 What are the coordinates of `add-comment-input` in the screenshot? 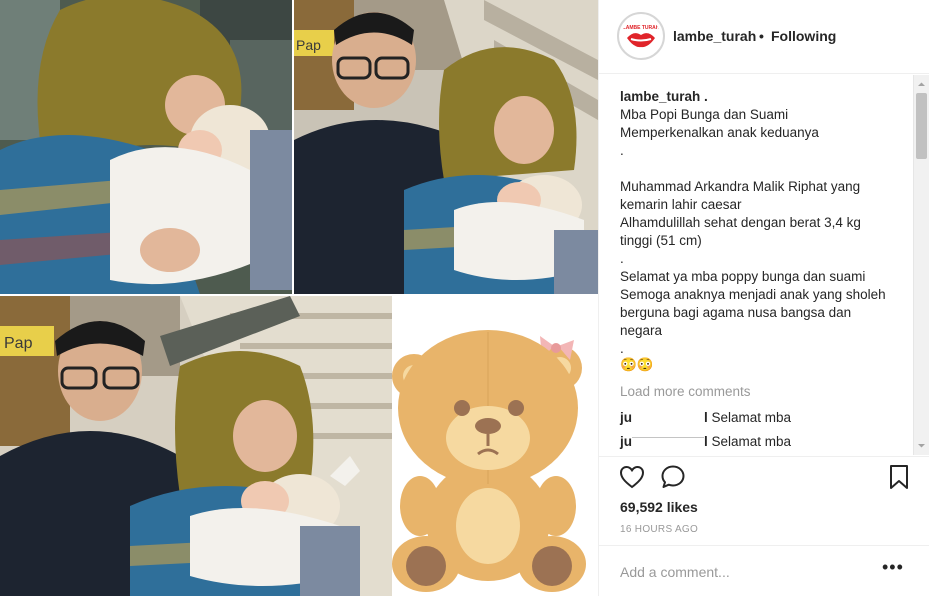 It's located at (740, 572).